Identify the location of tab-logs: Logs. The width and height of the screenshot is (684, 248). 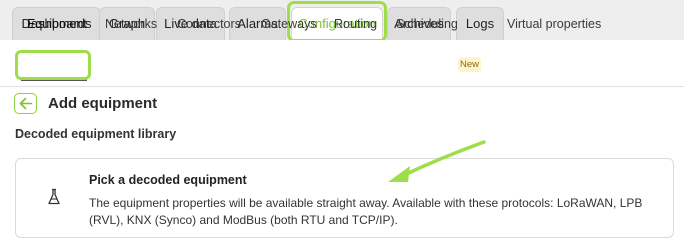
(480, 23).